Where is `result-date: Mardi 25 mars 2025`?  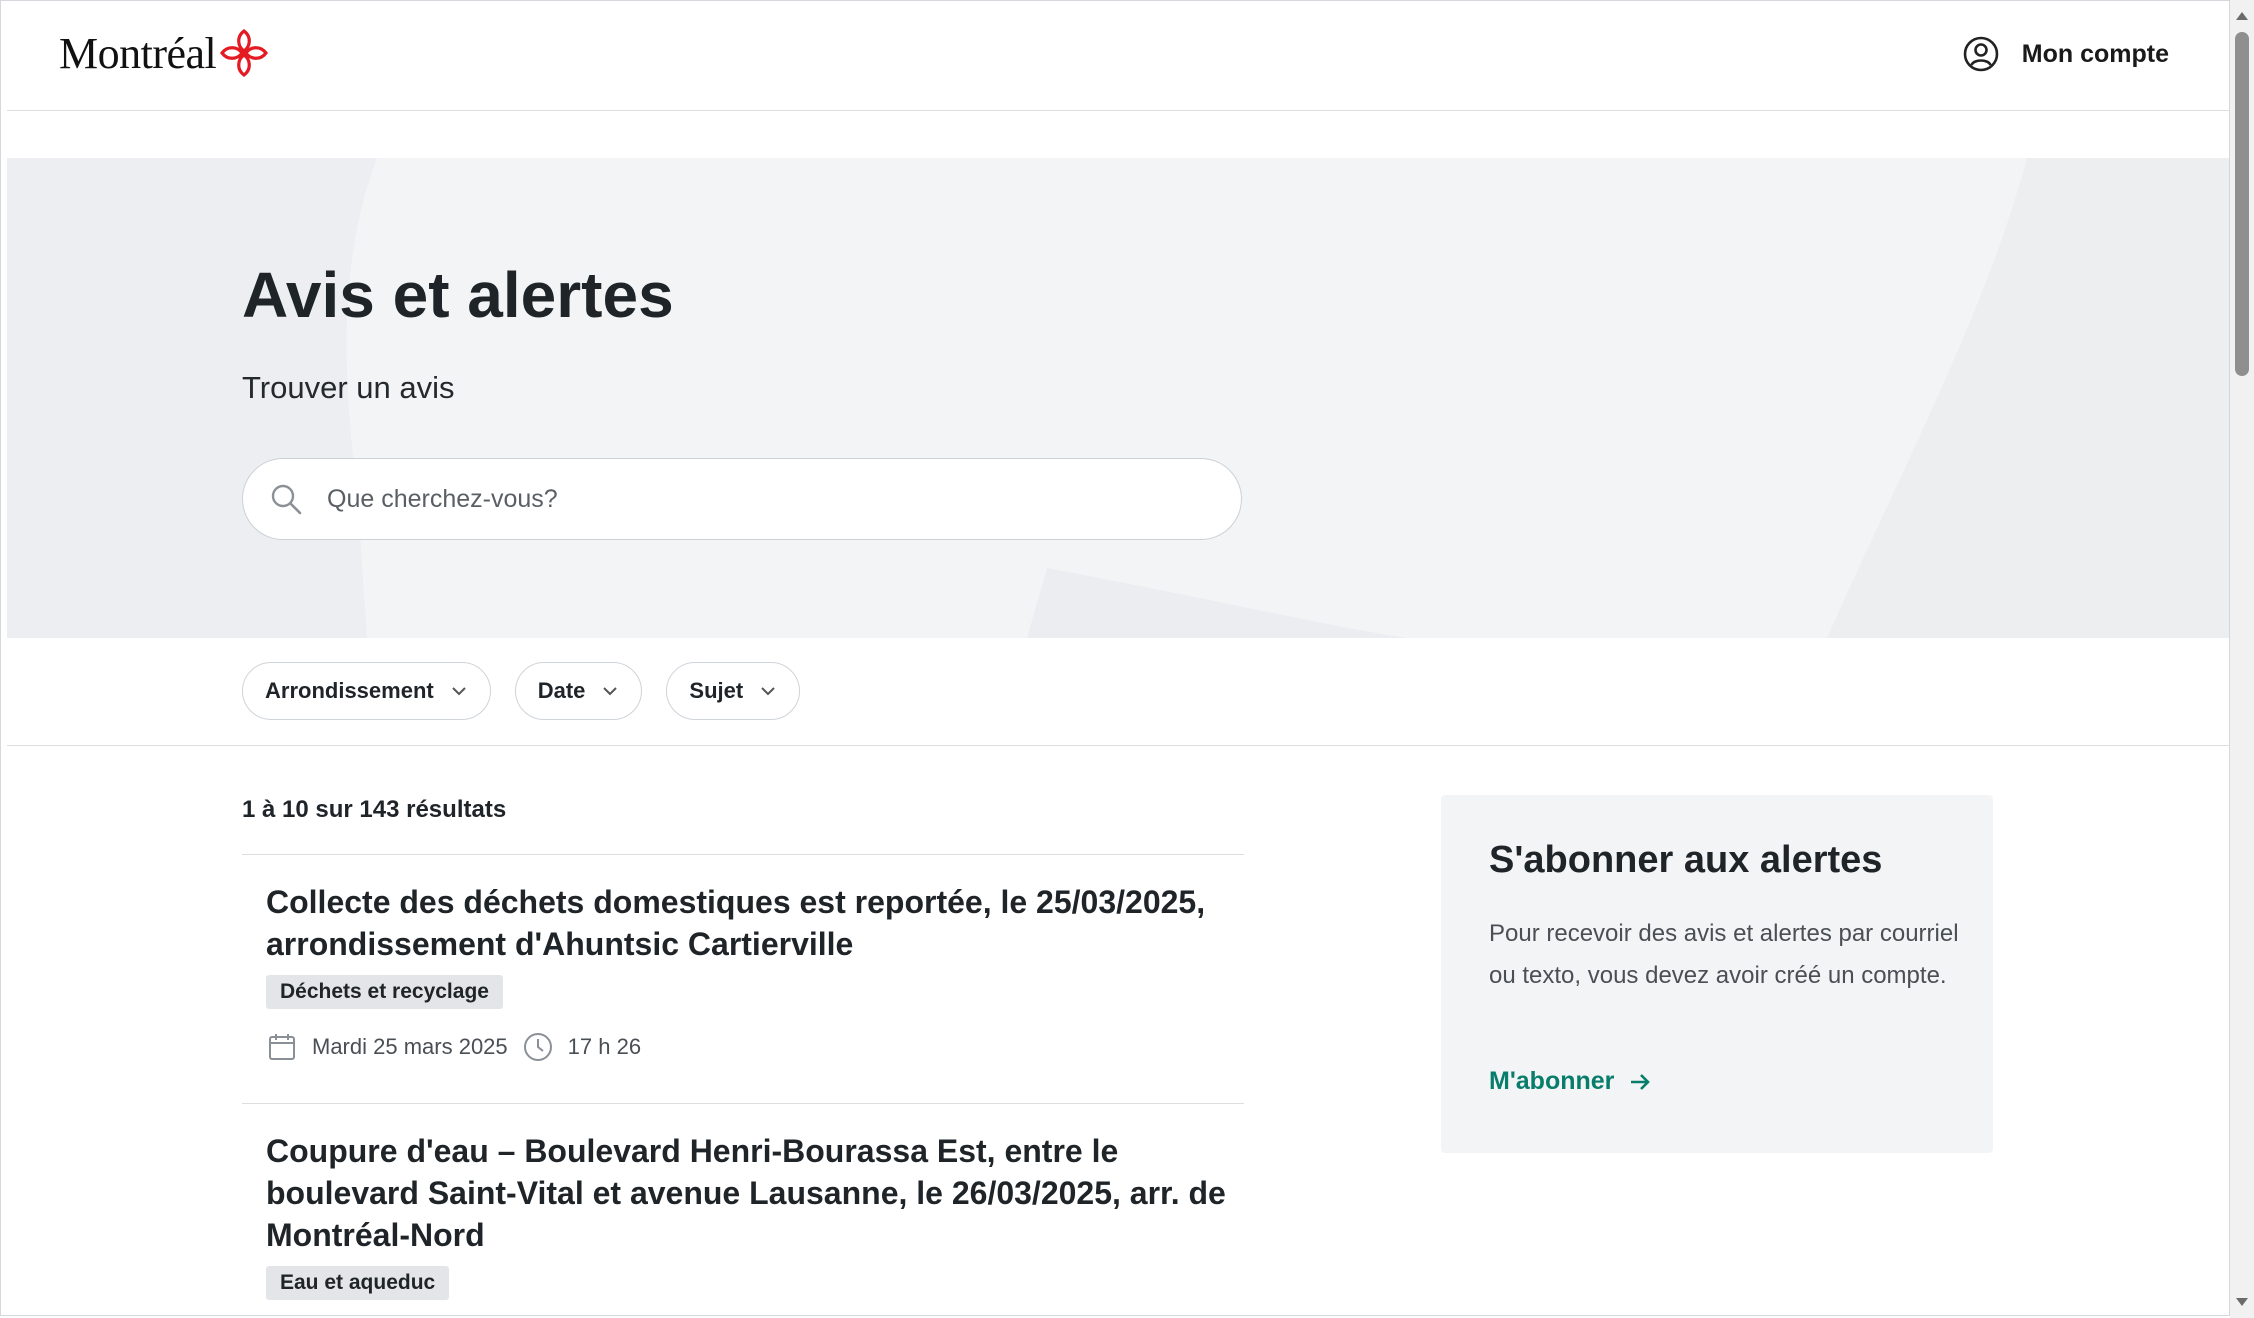
result-date: Mardi 25 mars 2025 is located at coordinates (410, 1046).